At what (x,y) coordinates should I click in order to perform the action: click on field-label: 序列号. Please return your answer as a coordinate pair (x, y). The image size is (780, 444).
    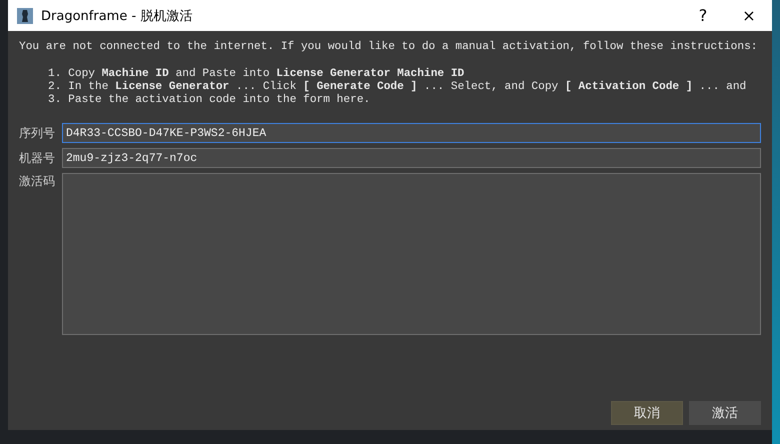
    Looking at the image, I should click on (37, 133).